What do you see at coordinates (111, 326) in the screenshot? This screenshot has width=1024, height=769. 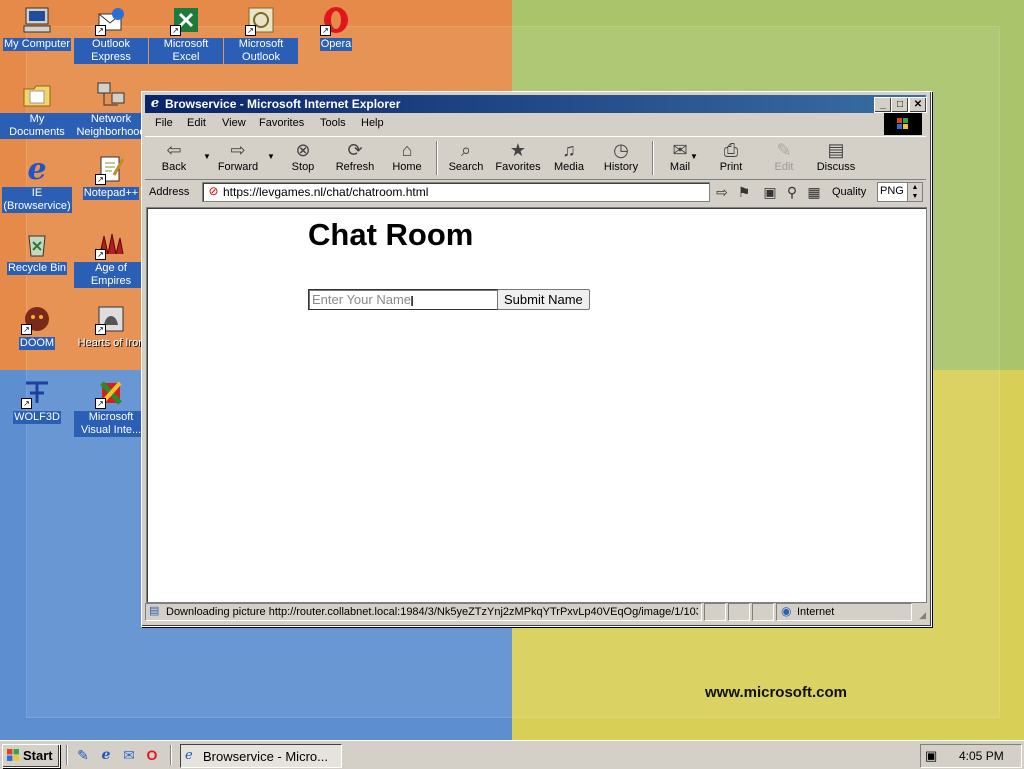 I see `desktop-icon-hearts-of-iron: ↗ Hearts of Iron` at bounding box center [111, 326].